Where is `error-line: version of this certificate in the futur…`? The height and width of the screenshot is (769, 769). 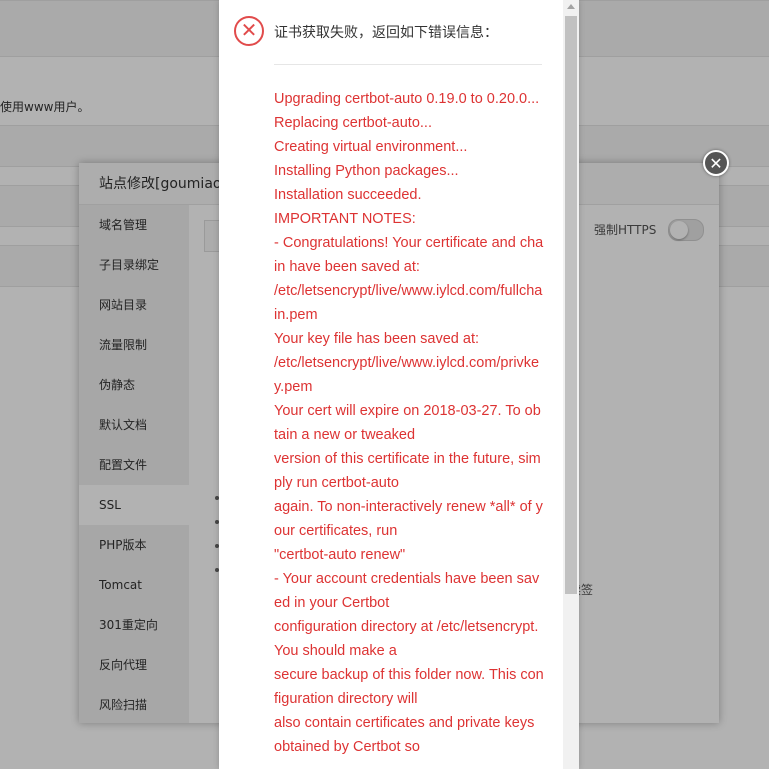 error-line: version of this certificate in the futur… is located at coordinates (407, 471).